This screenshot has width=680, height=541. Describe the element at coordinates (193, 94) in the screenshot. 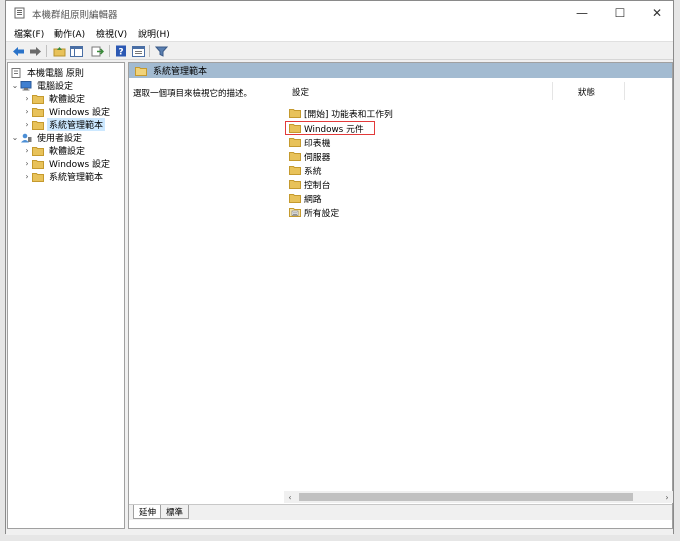

I see `description-text: 選取一個項目來檢視它的描述。` at that location.